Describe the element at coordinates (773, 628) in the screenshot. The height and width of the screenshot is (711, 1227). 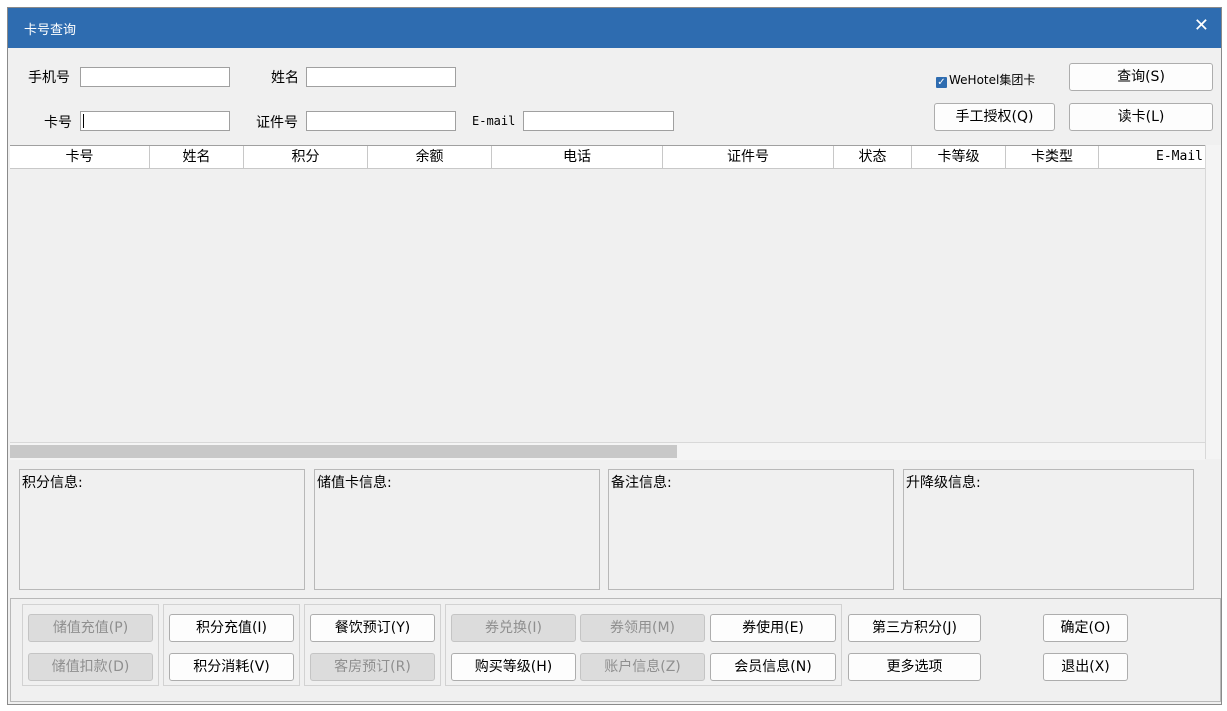
I see `voucher-use-button: 券使用(E)` at that location.